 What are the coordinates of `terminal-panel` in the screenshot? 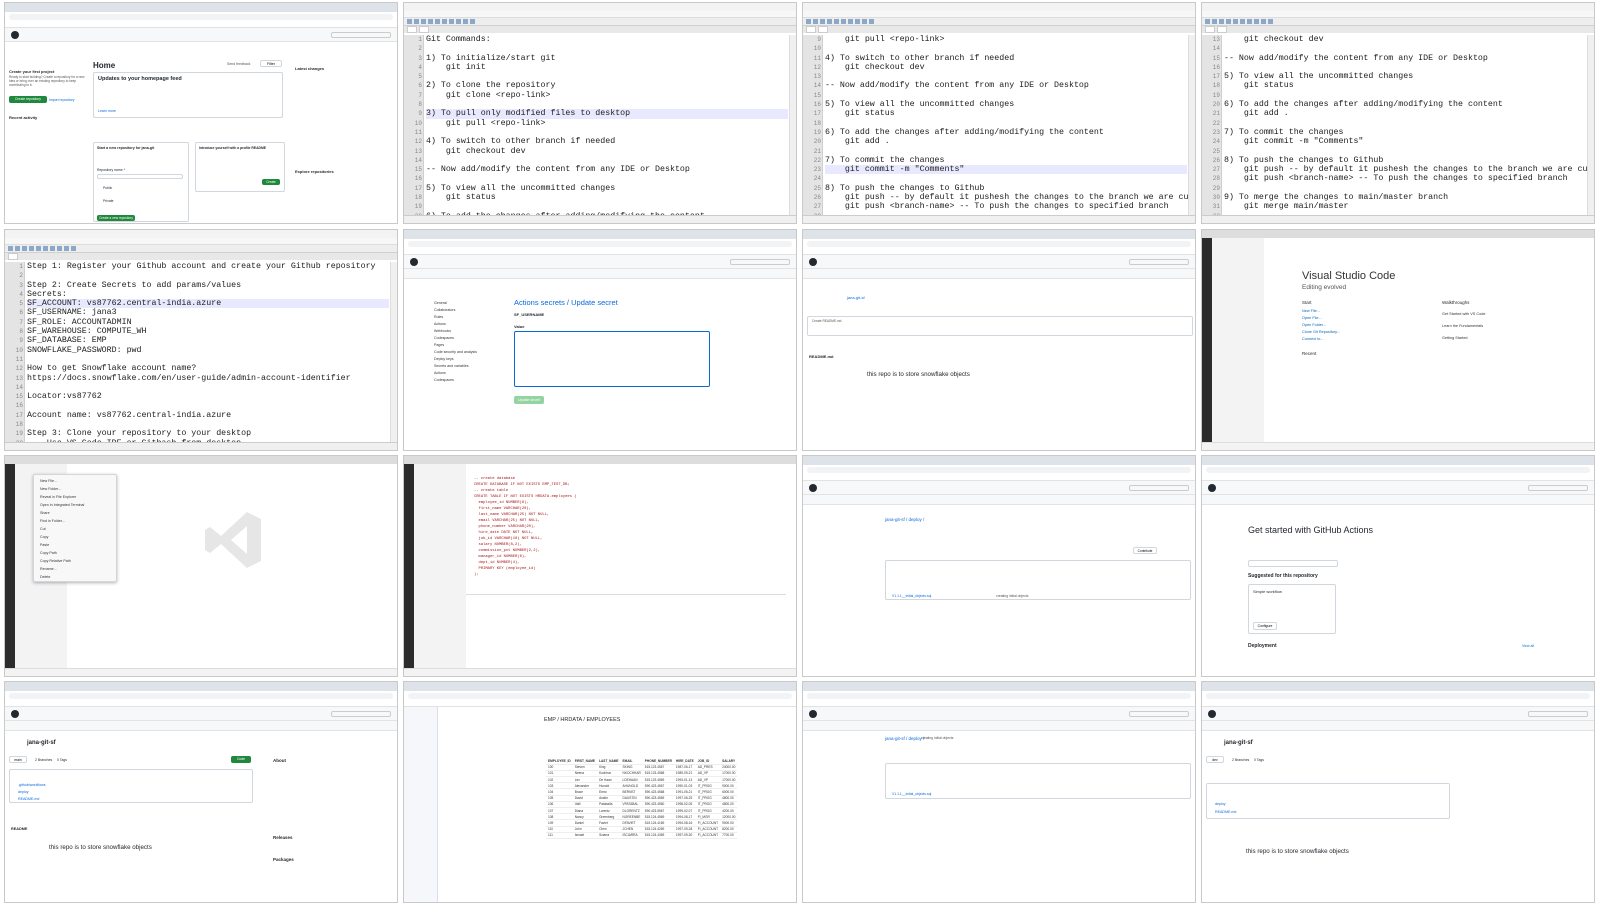 It's located at (227, 632).